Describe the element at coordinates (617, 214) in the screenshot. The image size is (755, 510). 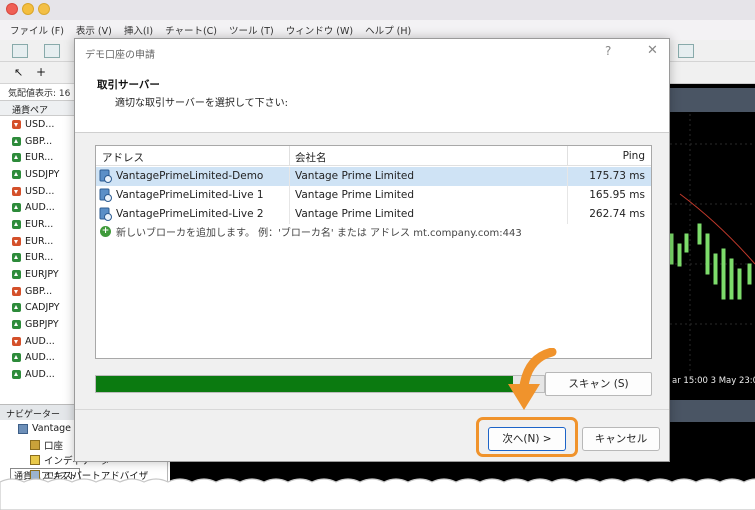
I see `server-ping: 262.74 ms` at that location.